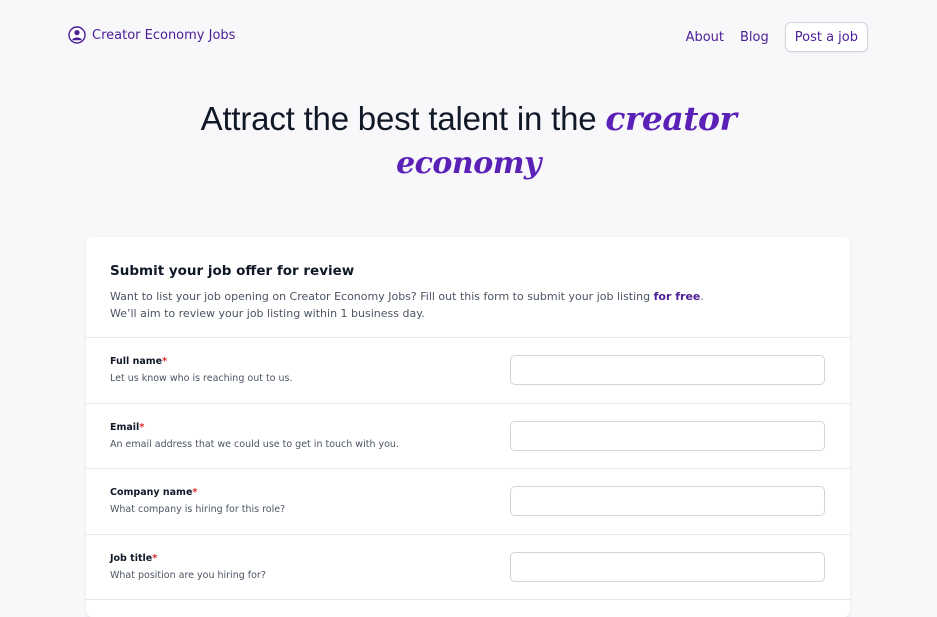 The image size is (937, 617). What do you see at coordinates (826, 37) in the screenshot?
I see `post-job-button: Post a job` at bounding box center [826, 37].